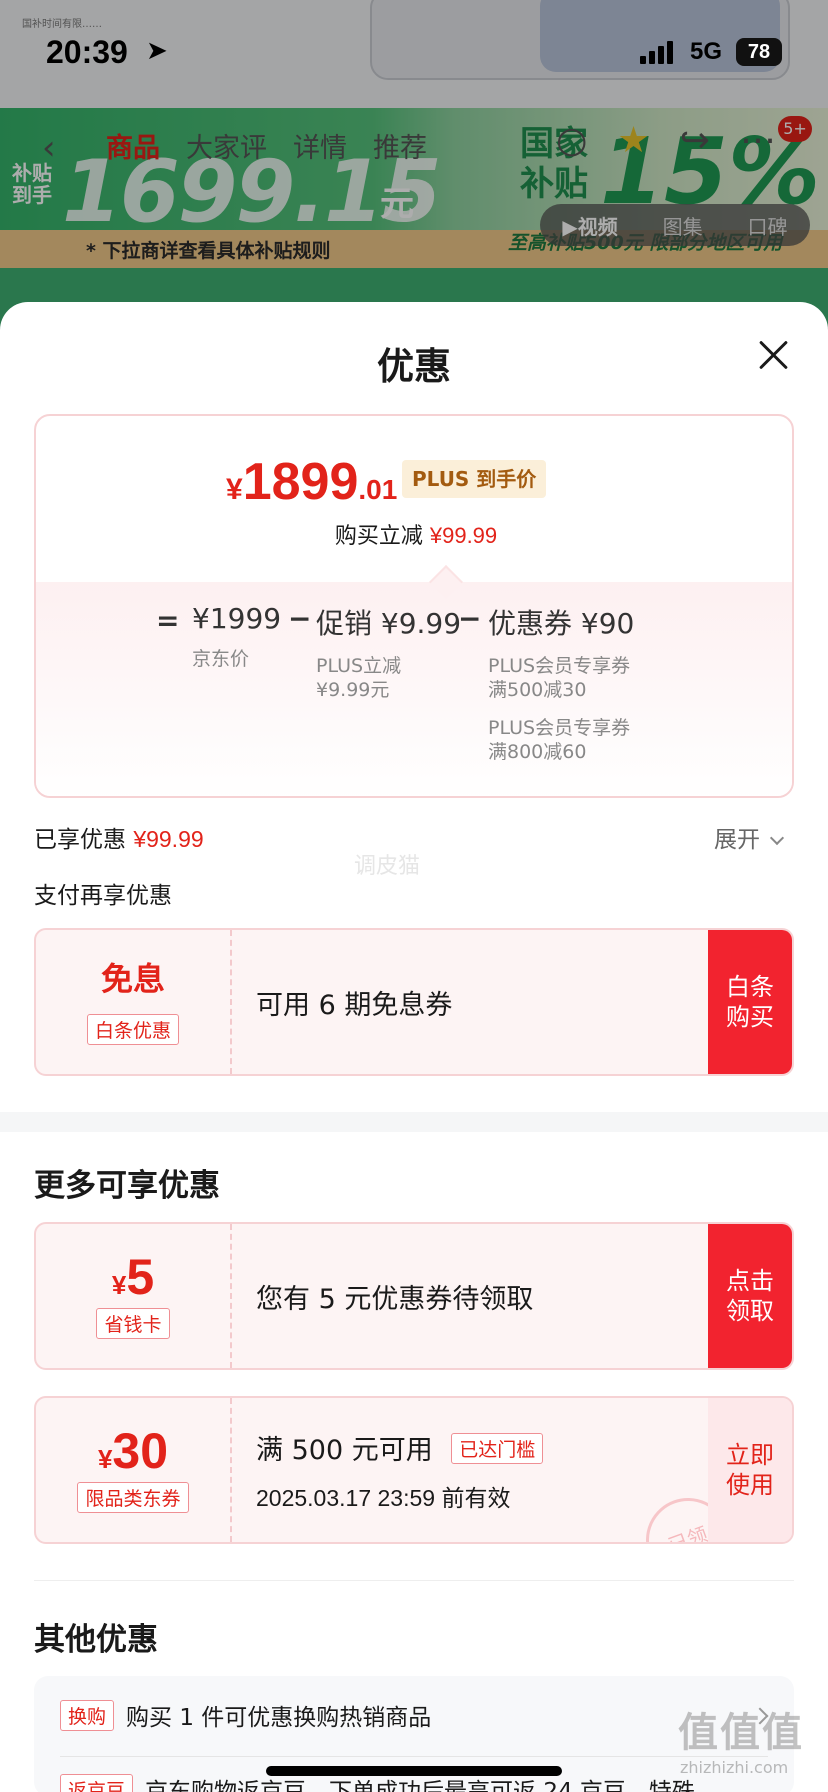 This screenshot has width=828, height=1792. I want to click on baitiao-coupon: 免息 白条优惠 可用 6 期免息券 白条 购买, so click(414, 1002).